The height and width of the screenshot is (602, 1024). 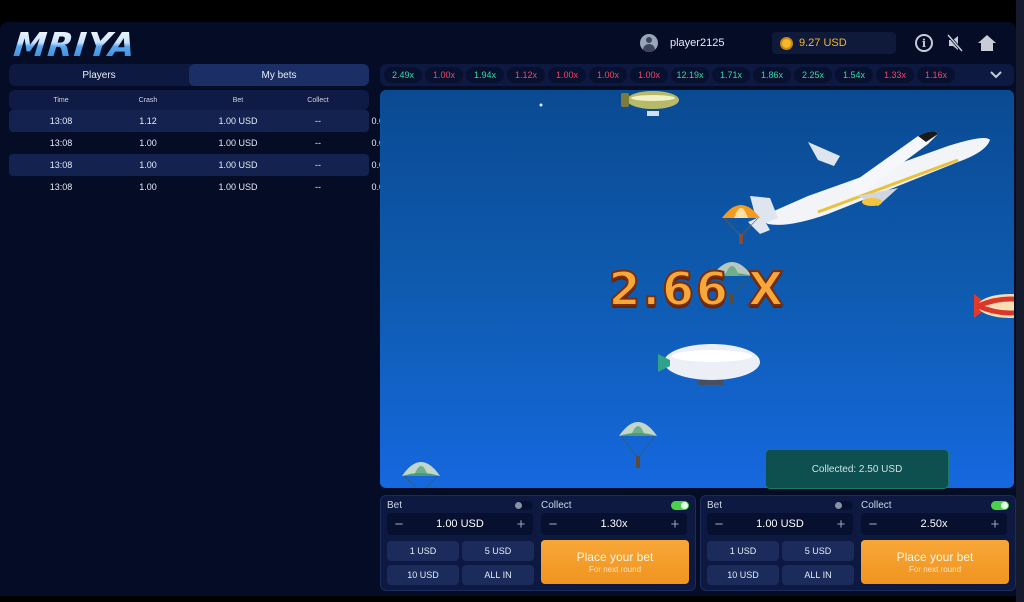 What do you see at coordinates (403, 75) in the screenshot?
I see `history-multiplier-chip: 2.49x` at bounding box center [403, 75].